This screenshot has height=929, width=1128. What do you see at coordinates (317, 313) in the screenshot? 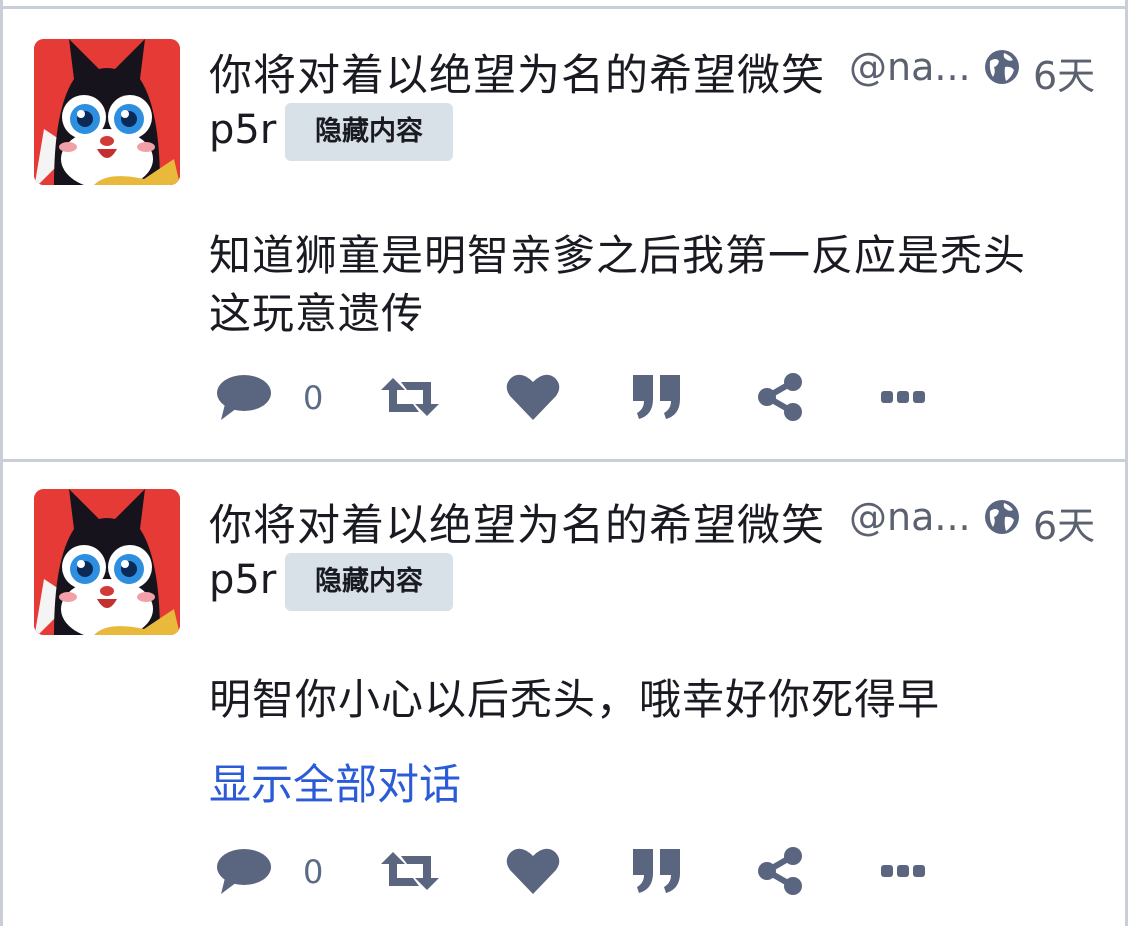
I see `content-line: 这玩意遗传` at bounding box center [317, 313].